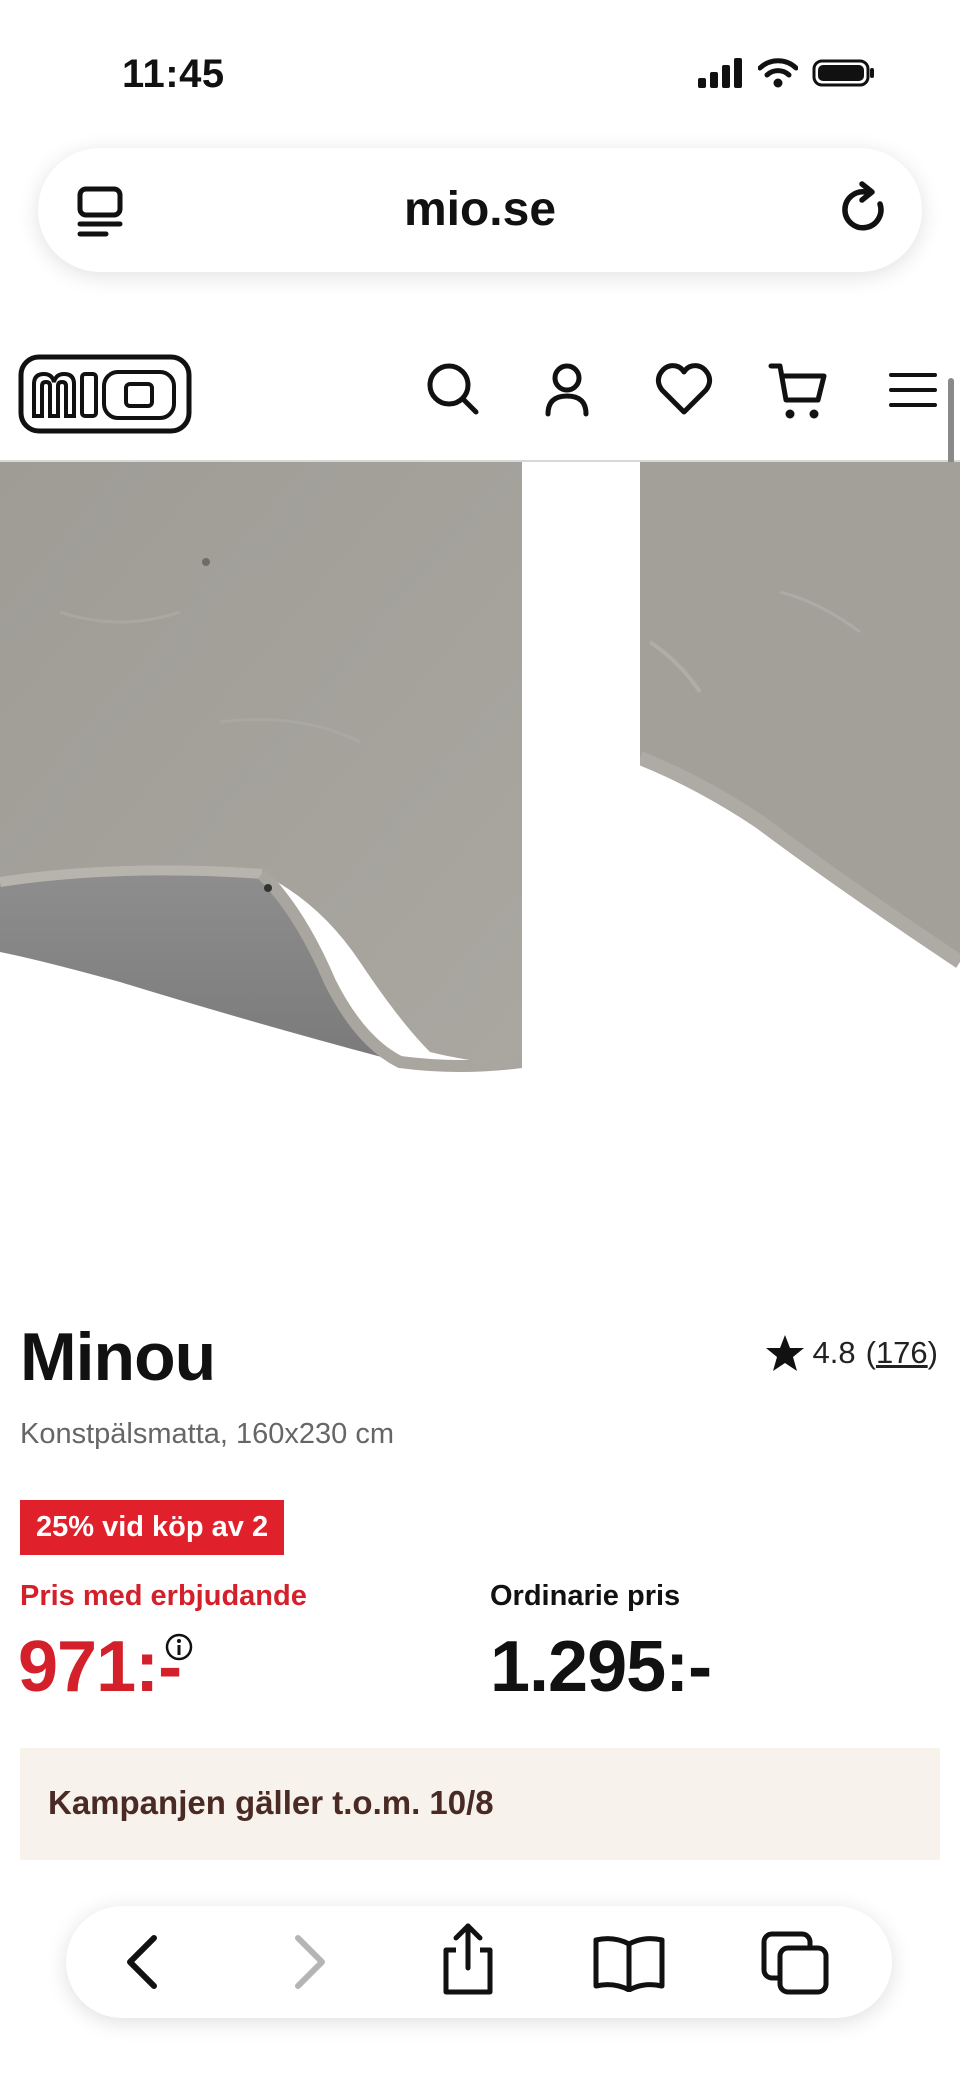 This screenshot has height=2087, width=960. What do you see at coordinates (799, 391) in the screenshot?
I see `cart-icon` at bounding box center [799, 391].